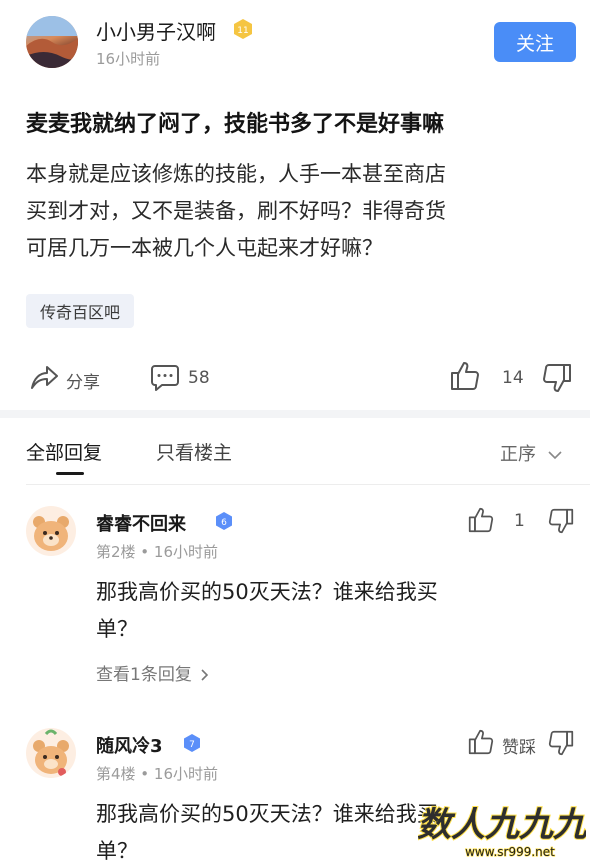 This screenshot has height=866, width=590. I want to click on view-replies-label: 查看1条回复, so click(144, 675).